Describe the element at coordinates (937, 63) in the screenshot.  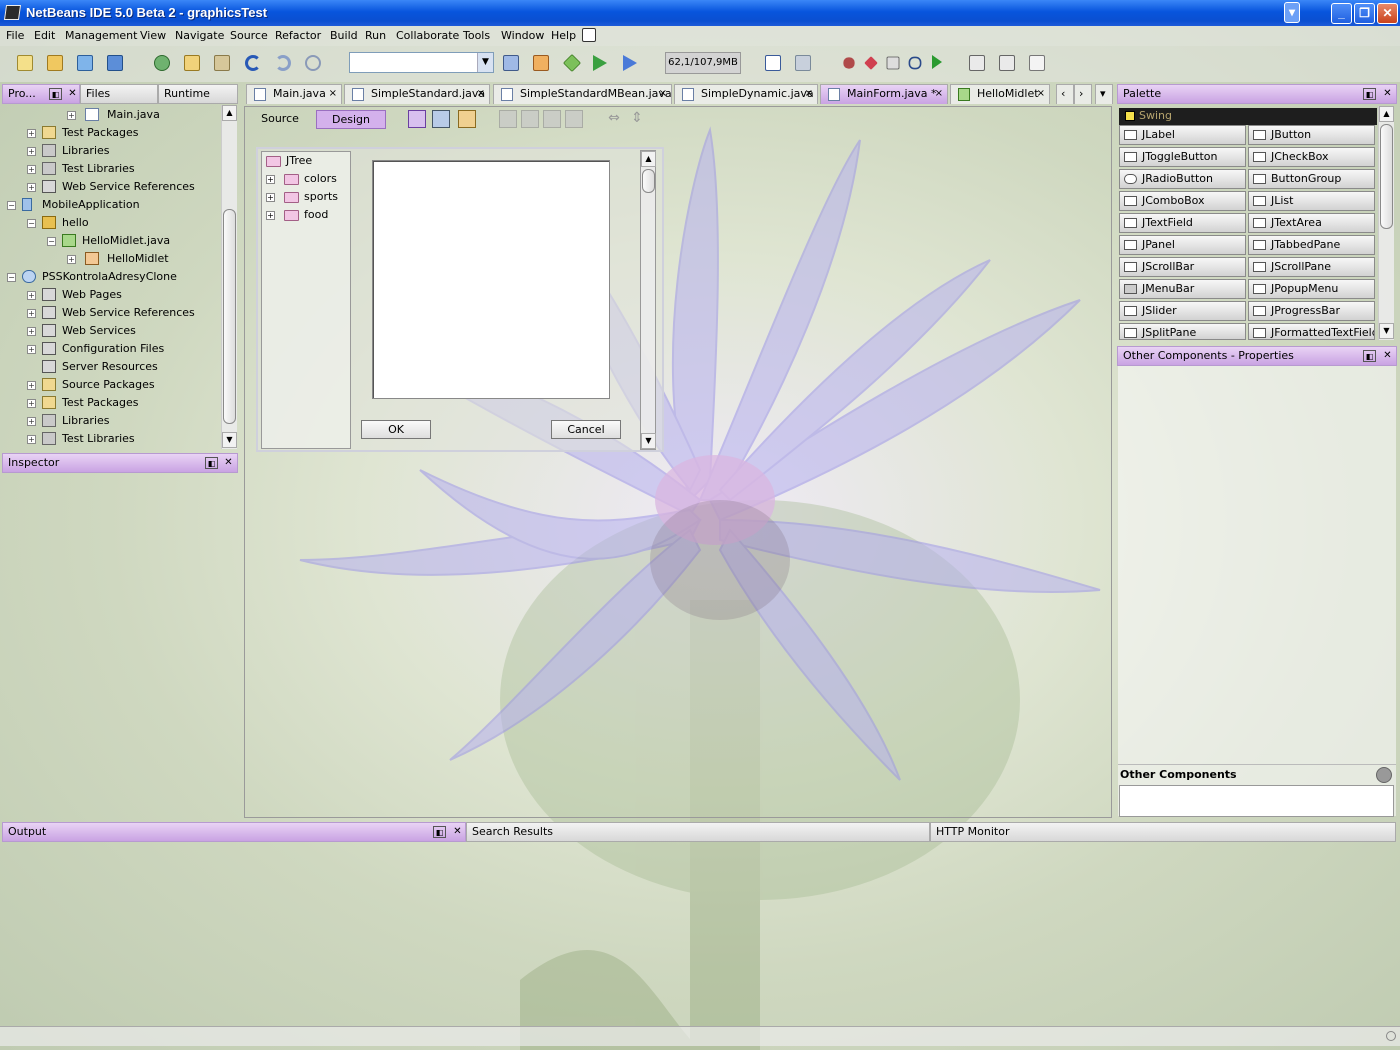
I see `resume-icon` at that location.